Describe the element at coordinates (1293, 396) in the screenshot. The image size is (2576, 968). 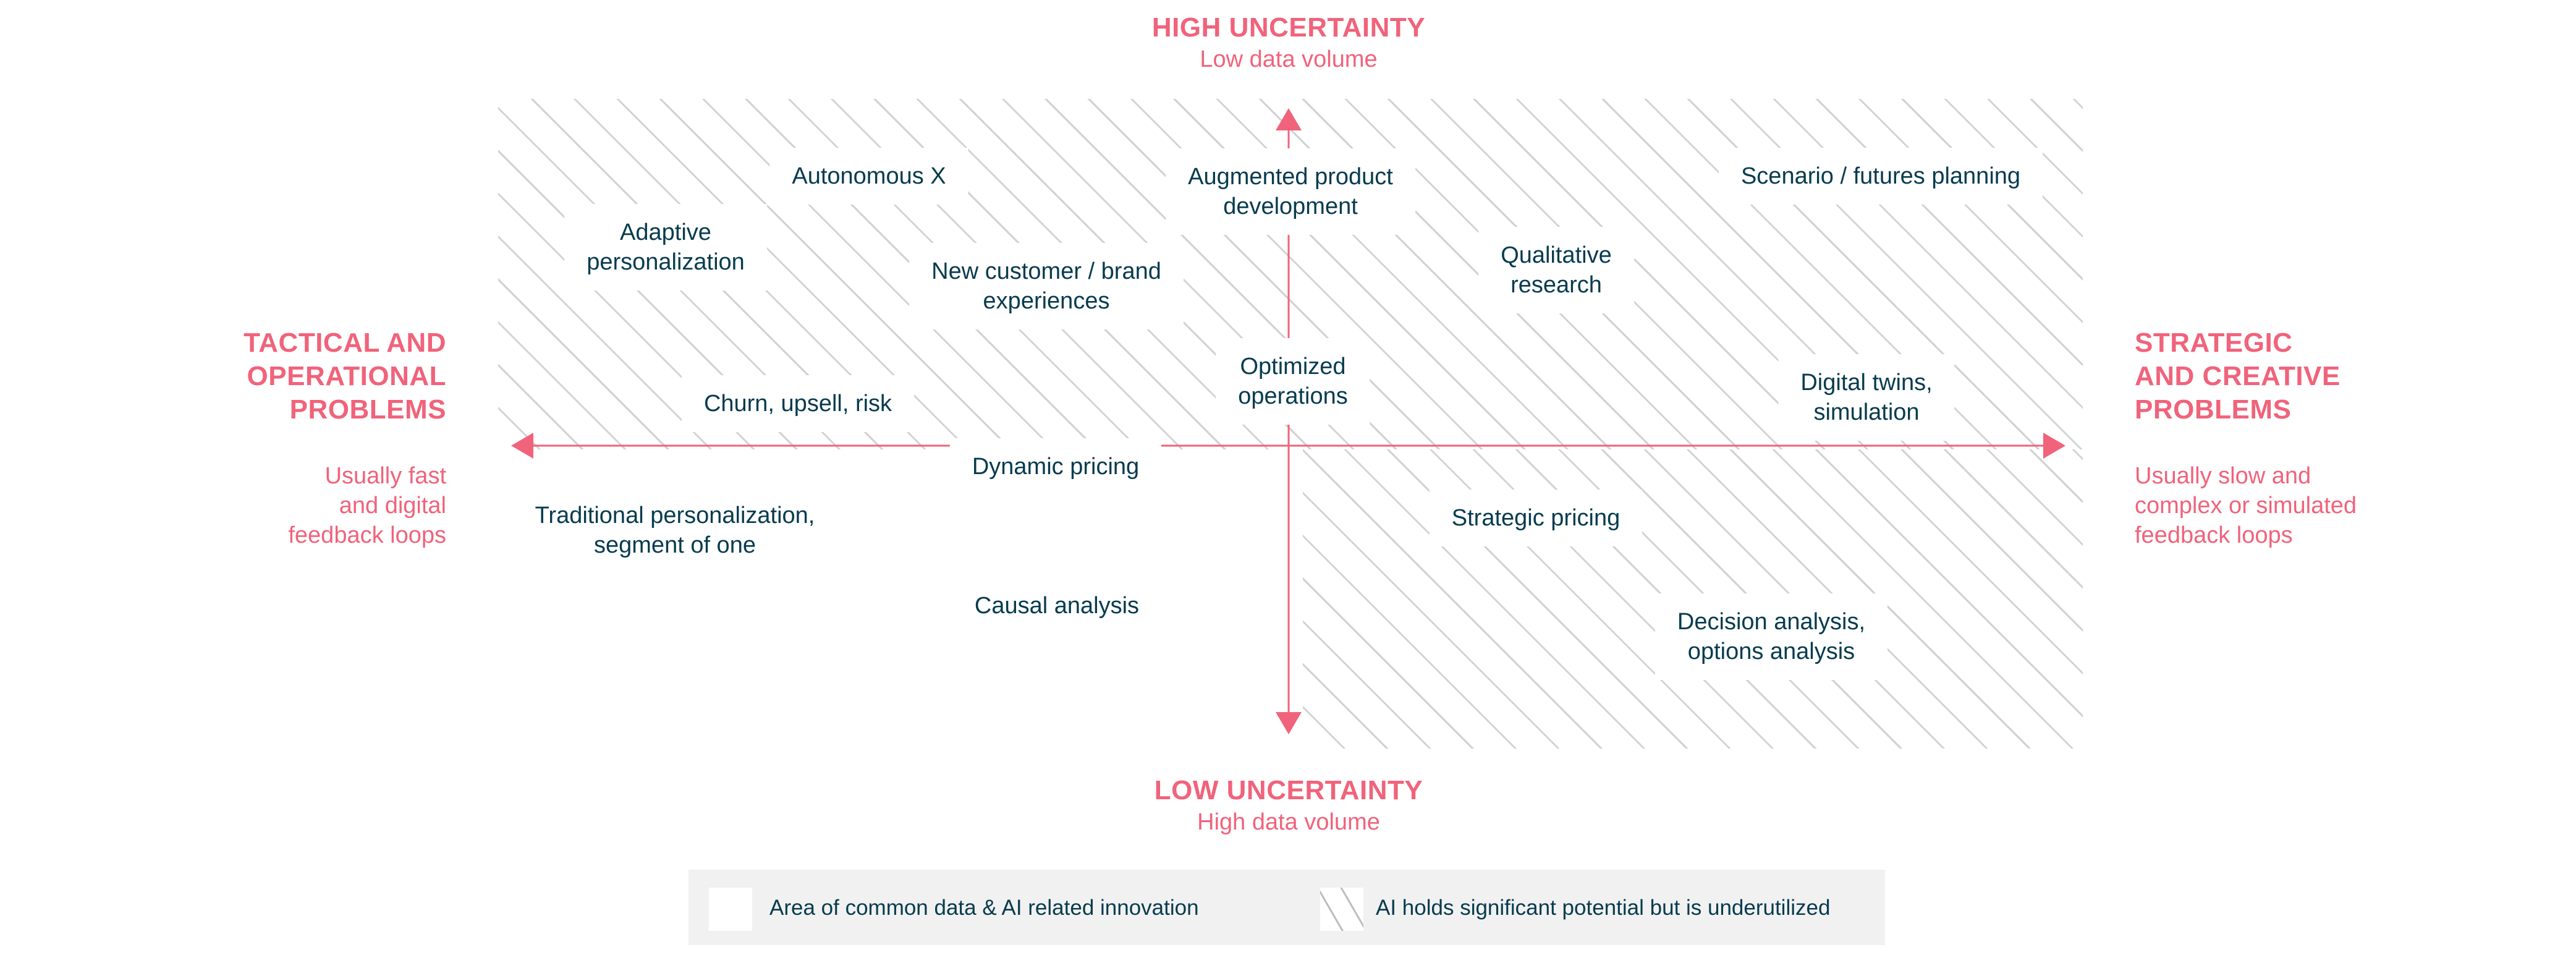
I see `item-line: operations` at that location.